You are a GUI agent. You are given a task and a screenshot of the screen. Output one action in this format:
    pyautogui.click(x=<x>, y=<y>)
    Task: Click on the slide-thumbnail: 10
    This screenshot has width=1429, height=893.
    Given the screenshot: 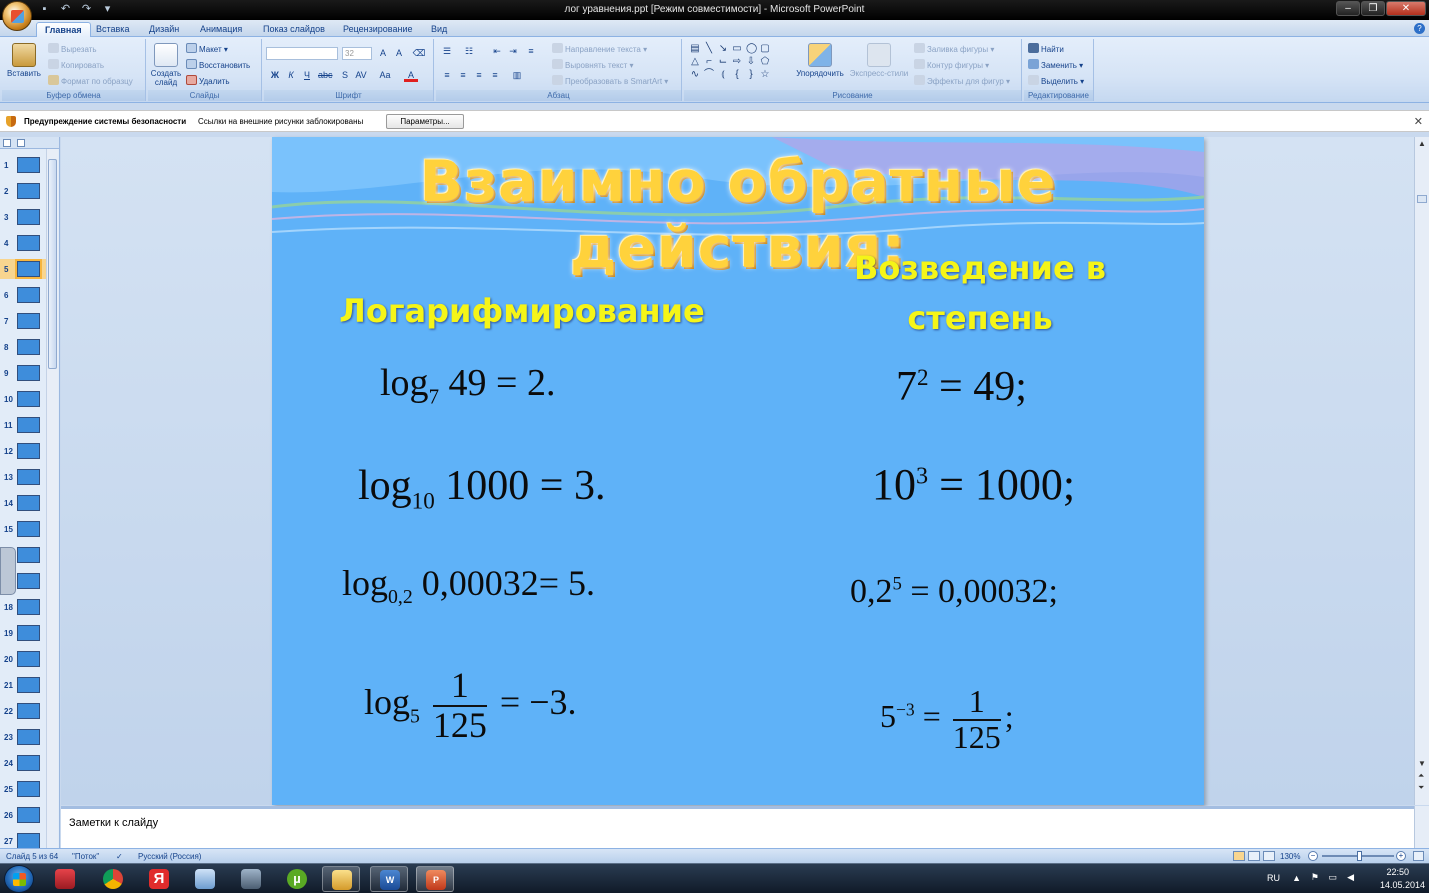 What is the action you would take?
    pyautogui.click(x=23, y=399)
    